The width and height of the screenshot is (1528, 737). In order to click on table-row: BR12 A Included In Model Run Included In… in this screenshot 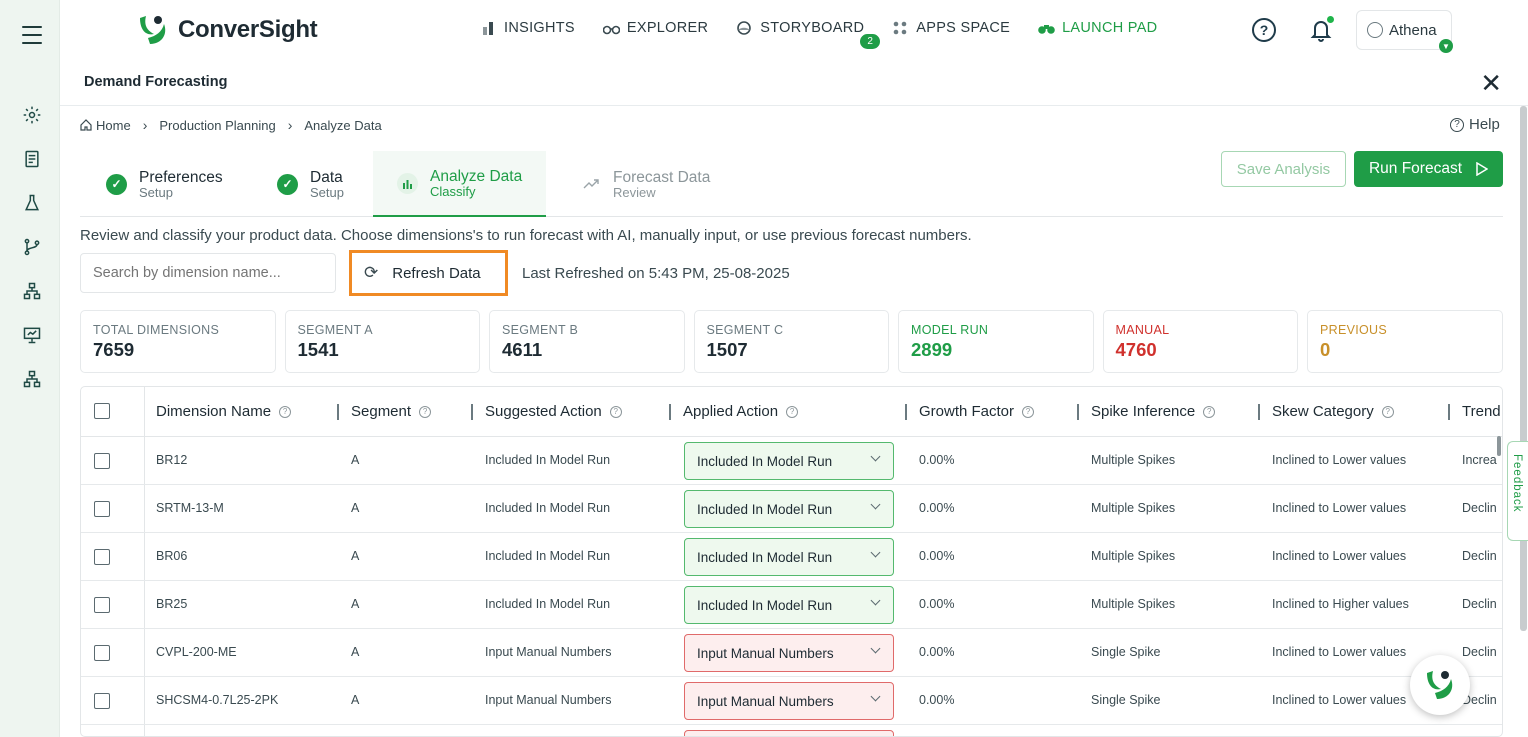, I will do `click(791, 461)`.